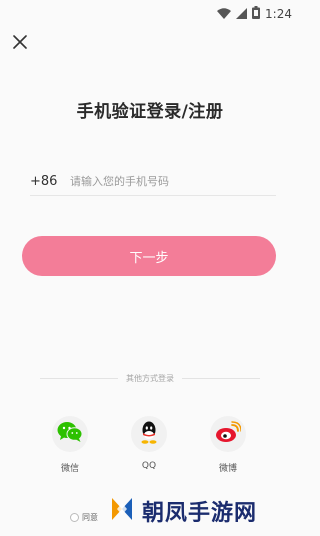 The width and height of the screenshot is (320, 536). I want to click on other-login-divider: 其他方式登录, so click(150, 378).